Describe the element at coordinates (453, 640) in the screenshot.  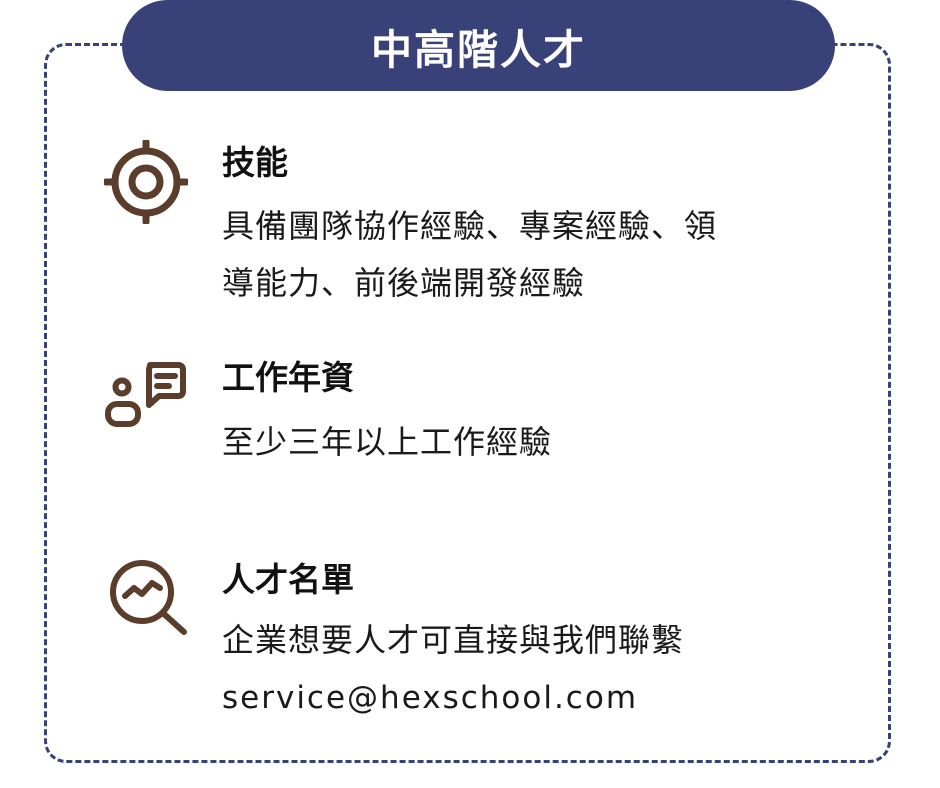
I see `section-body-talent-list: 企業想要人才可直接與我們聯繫` at that location.